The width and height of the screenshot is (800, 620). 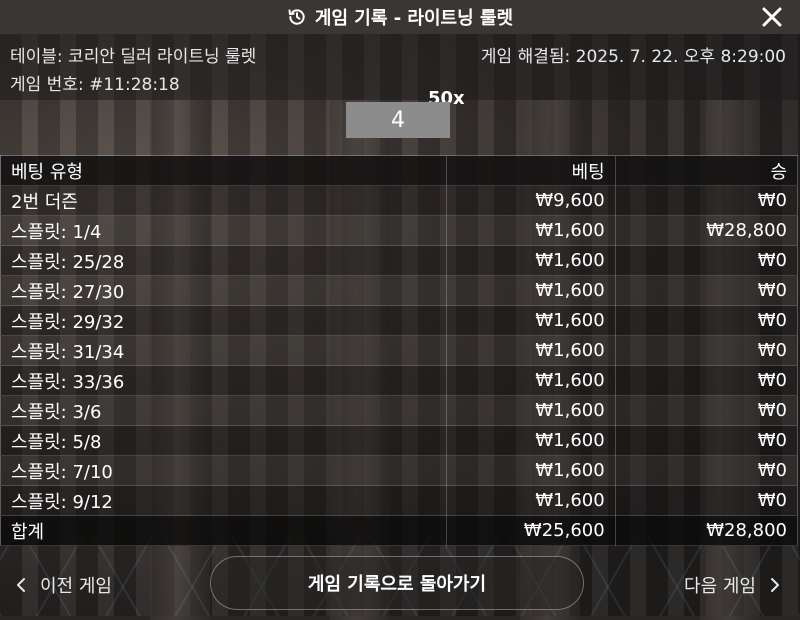 What do you see at coordinates (720, 586) in the screenshot?
I see `next-game-label: 다음 게임` at bounding box center [720, 586].